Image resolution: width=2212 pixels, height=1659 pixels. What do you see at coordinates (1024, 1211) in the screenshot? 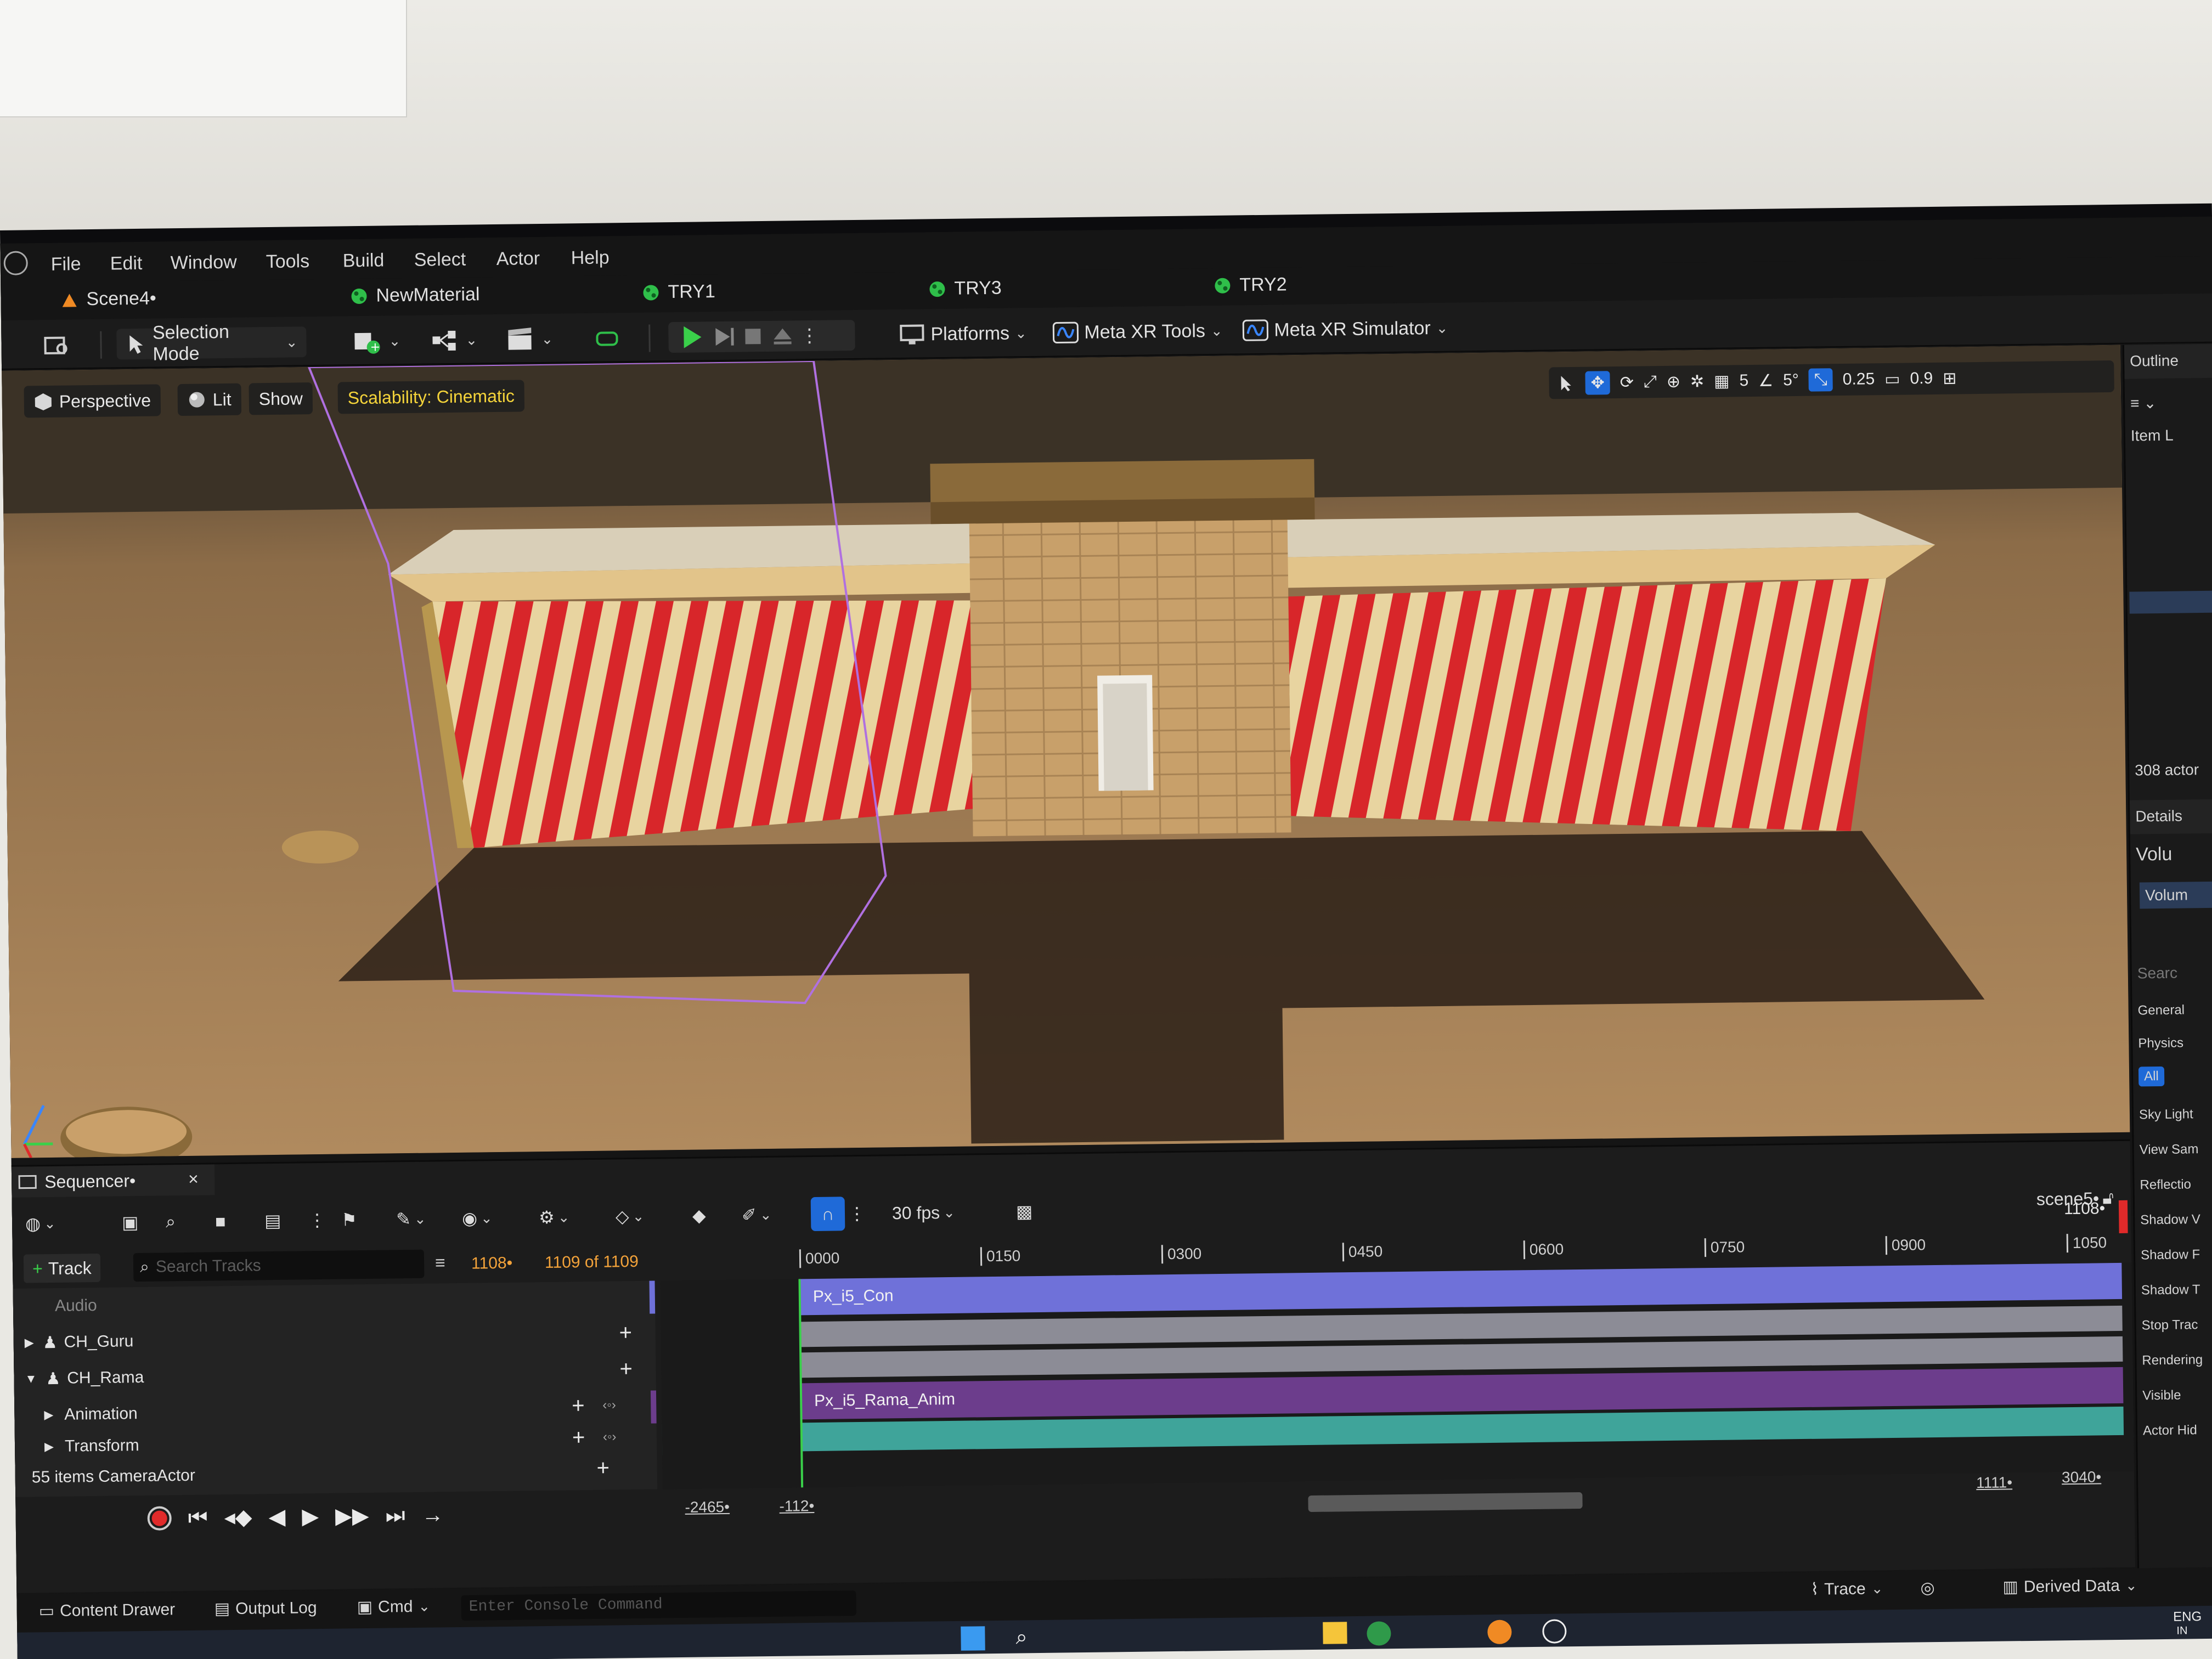
I see `curve-editor-button: ▩` at bounding box center [1024, 1211].